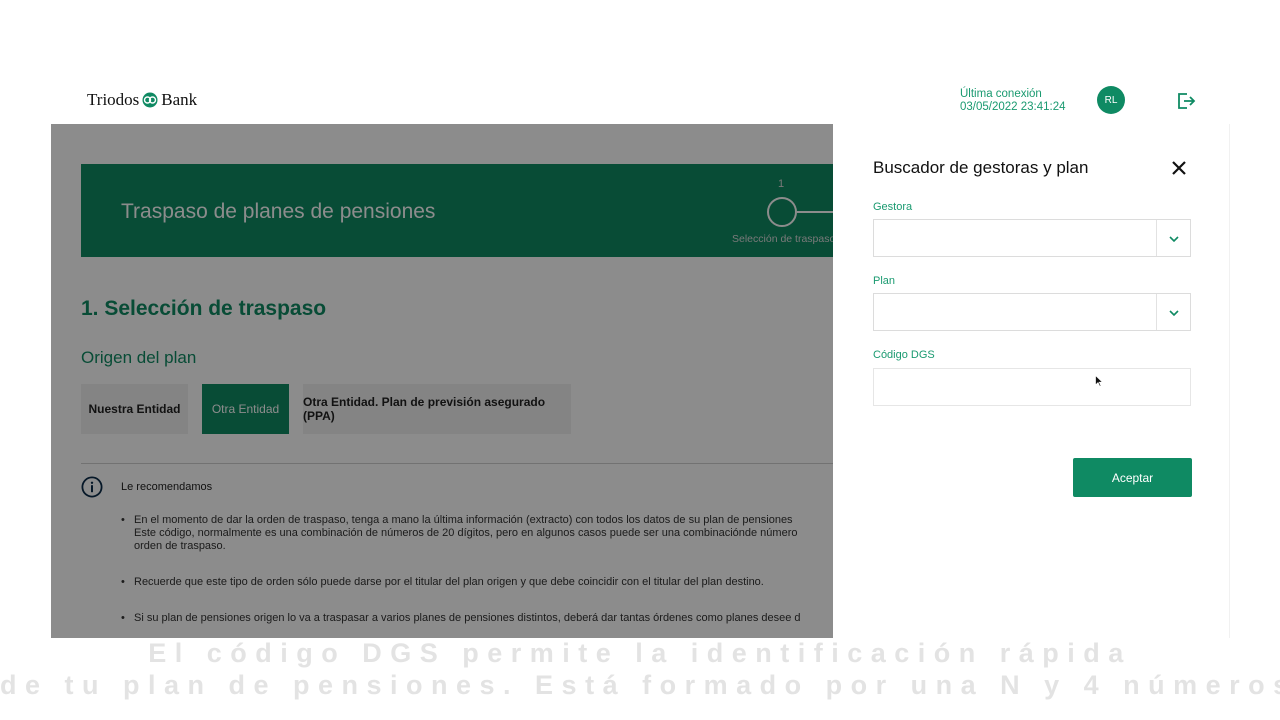  Describe the element at coordinates (884, 281) in the screenshot. I see `plan-label: Plan` at that location.